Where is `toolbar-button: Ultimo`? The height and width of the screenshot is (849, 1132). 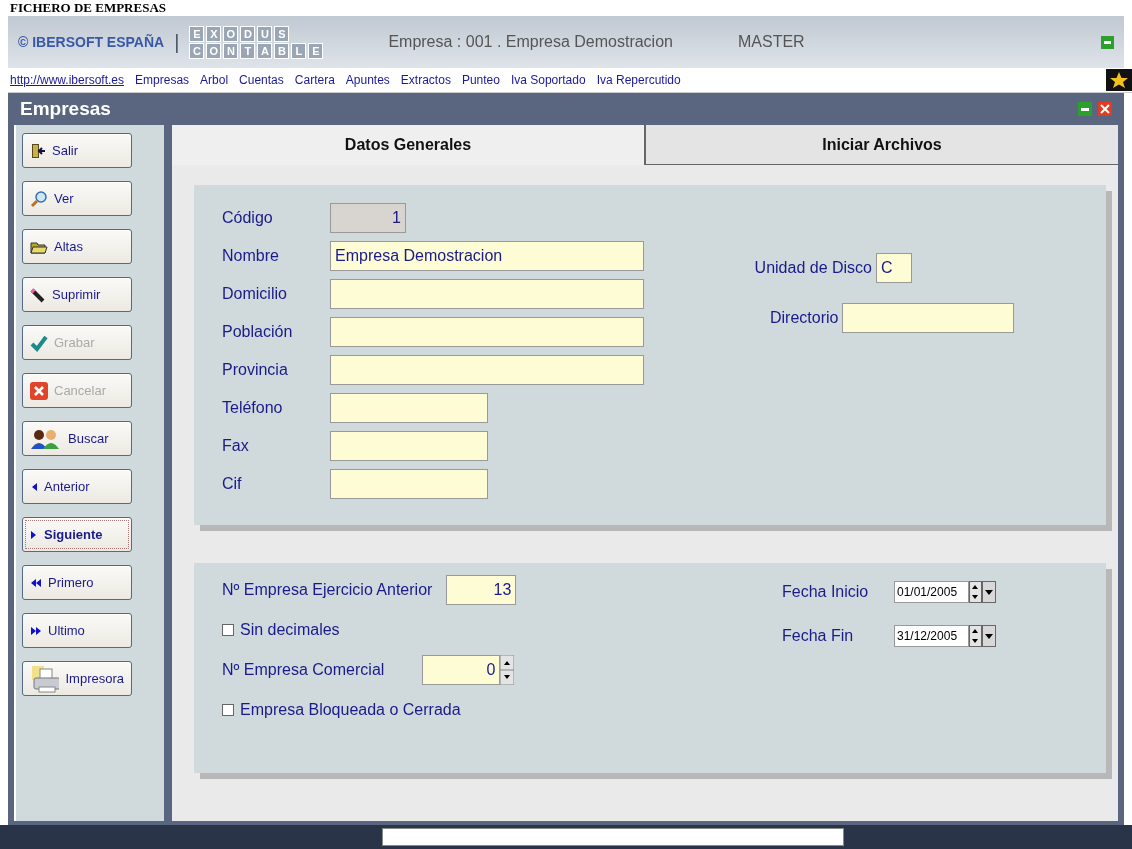
toolbar-button: Ultimo is located at coordinates (77, 630).